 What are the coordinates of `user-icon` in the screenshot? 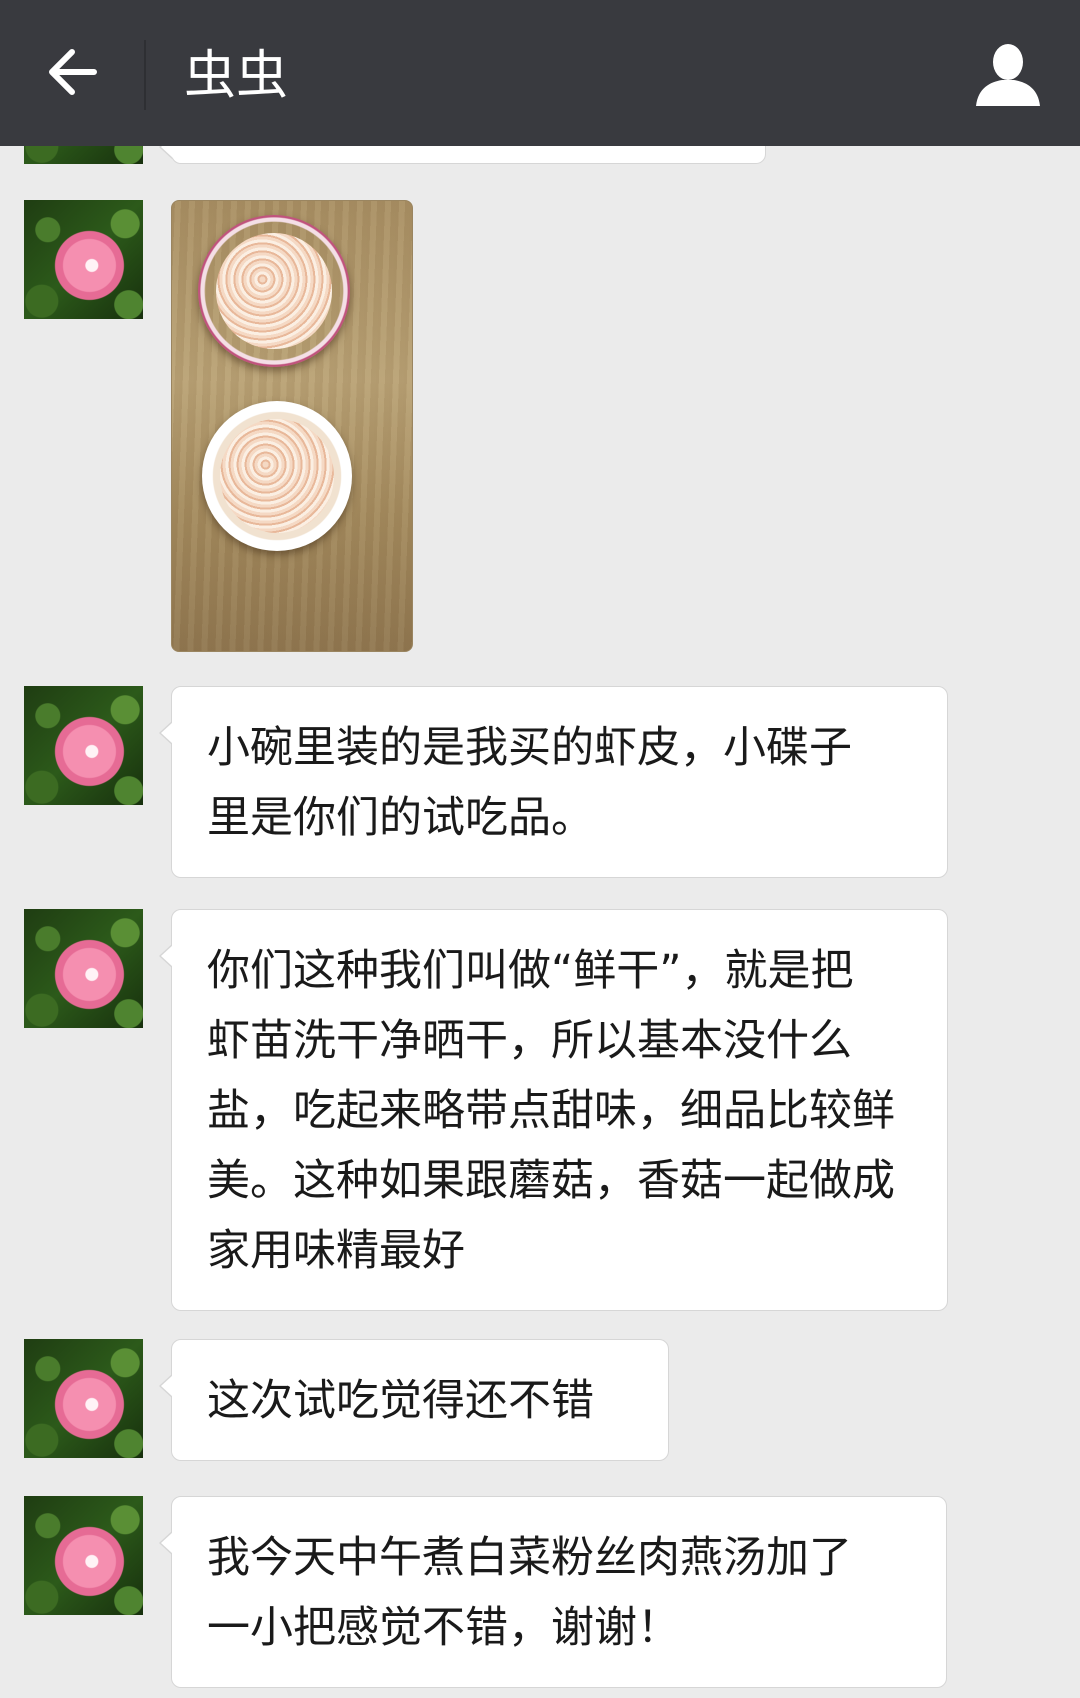 It's located at (1008, 75).